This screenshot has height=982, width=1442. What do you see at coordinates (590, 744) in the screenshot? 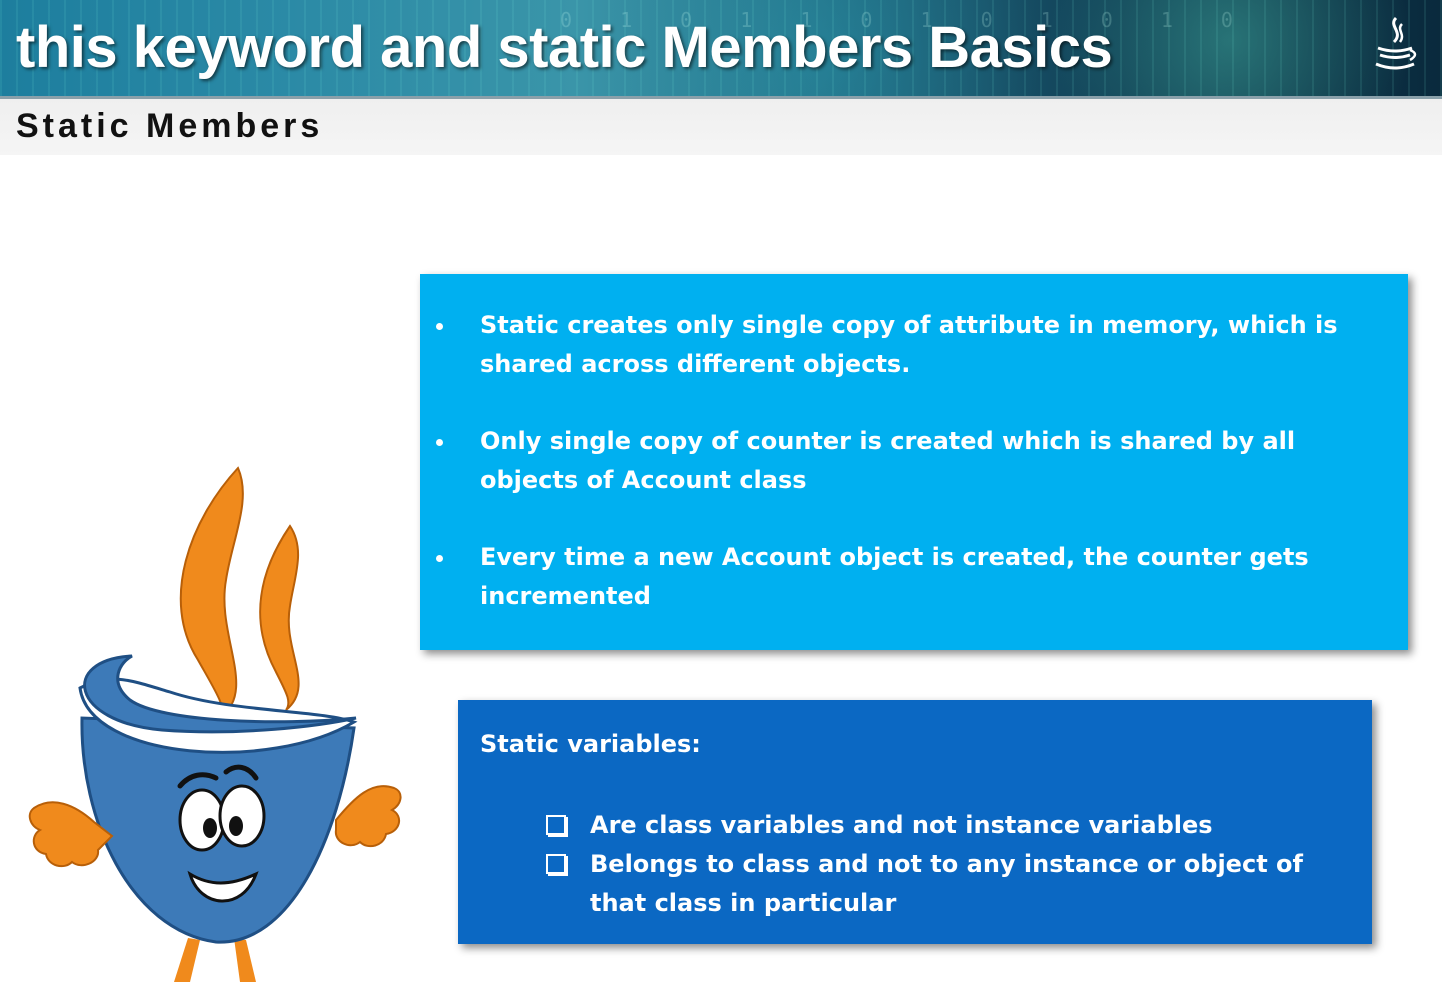
I see `static-variables-heading: Static variables:` at bounding box center [590, 744].